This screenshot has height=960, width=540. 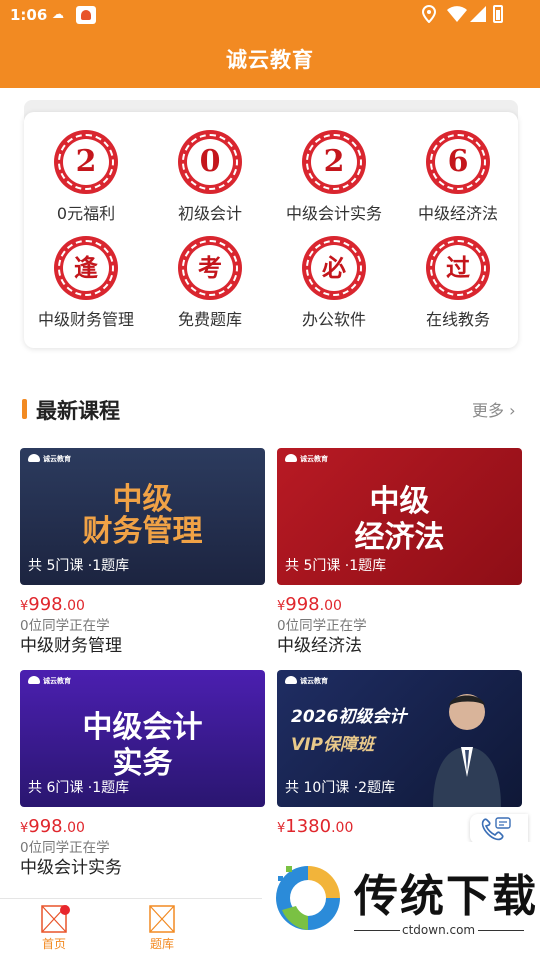 I want to click on location-icon, so click(x=429, y=14).